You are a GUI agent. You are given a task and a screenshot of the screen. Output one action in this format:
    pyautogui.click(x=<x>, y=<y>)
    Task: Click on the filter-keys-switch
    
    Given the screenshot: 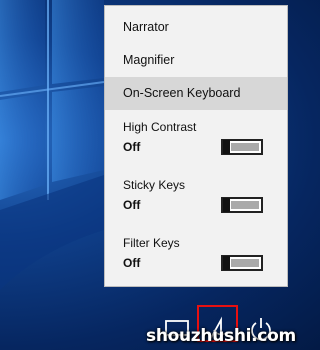 What is the action you would take?
    pyautogui.click(x=242, y=263)
    